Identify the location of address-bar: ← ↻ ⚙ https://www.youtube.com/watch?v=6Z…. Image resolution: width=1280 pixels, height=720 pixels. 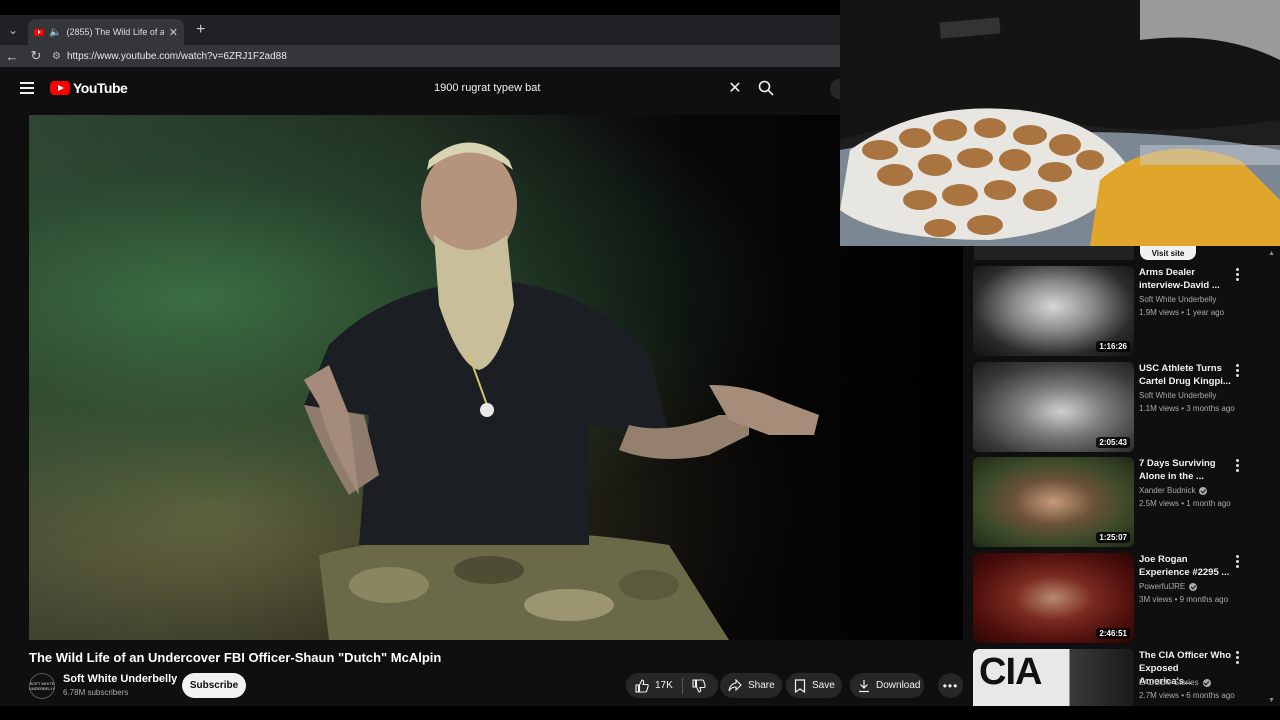
(420, 56).